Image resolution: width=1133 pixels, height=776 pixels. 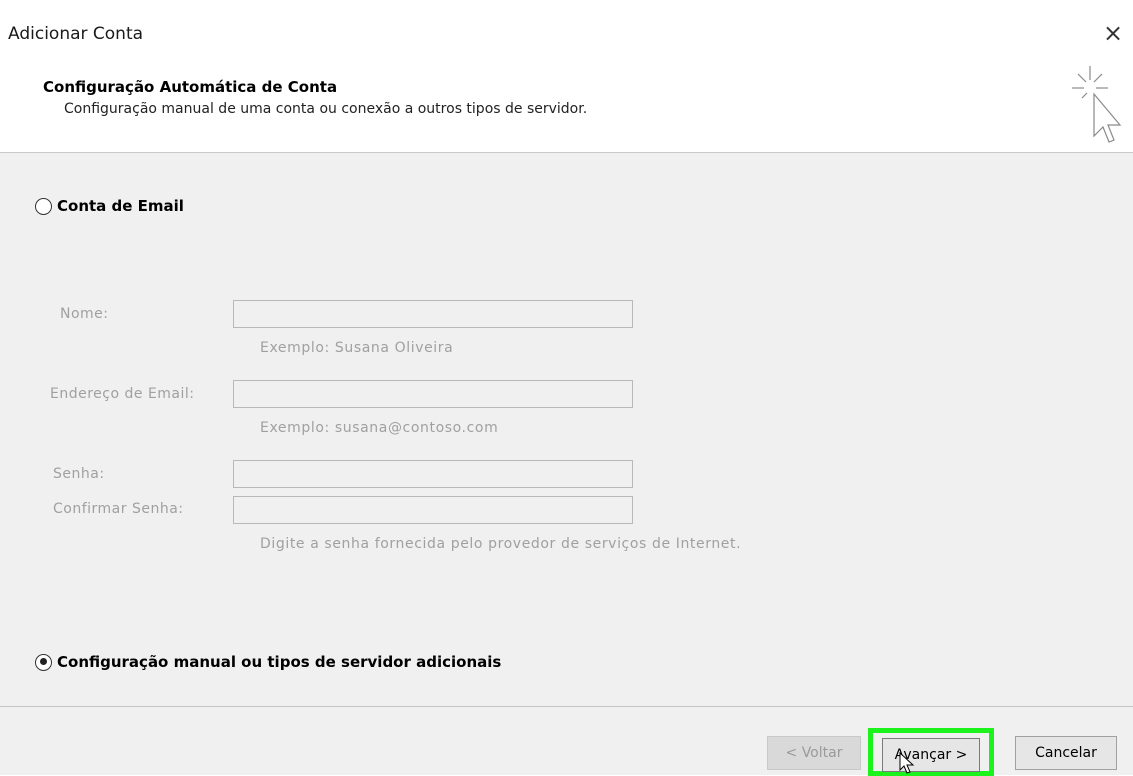 What do you see at coordinates (907, 763) in the screenshot?
I see `mouse-pointer-icon` at bounding box center [907, 763].